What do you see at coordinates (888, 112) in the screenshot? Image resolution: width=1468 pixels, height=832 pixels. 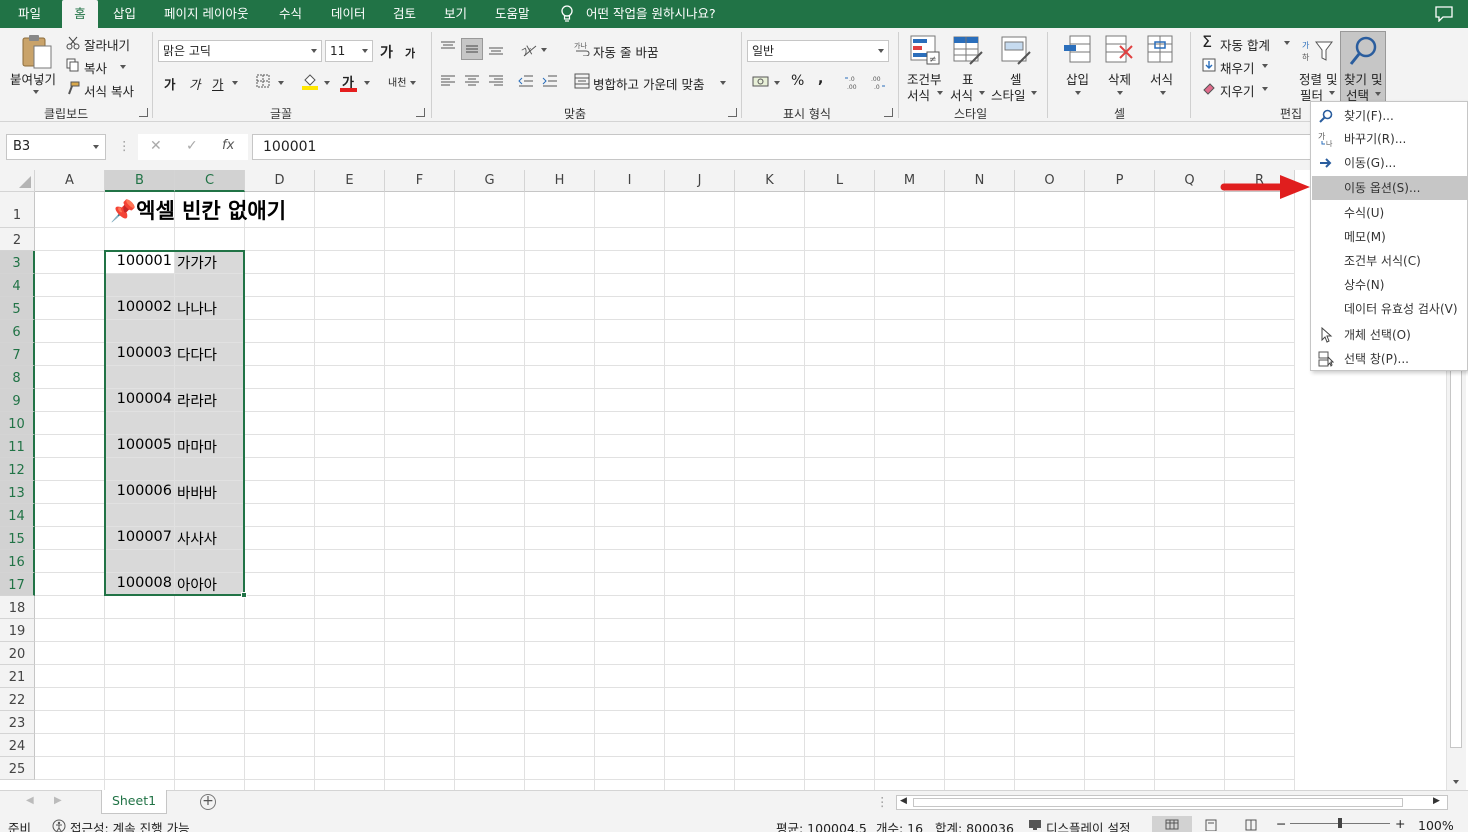 I see `number-launcher` at bounding box center [888, 112].